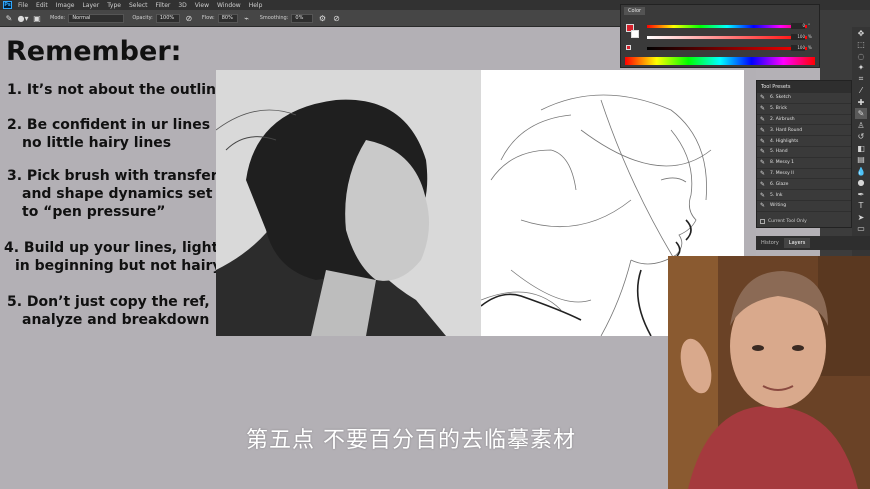 The image size is (870, 489). I want to click on background-color-swatch, so click(635, 34).